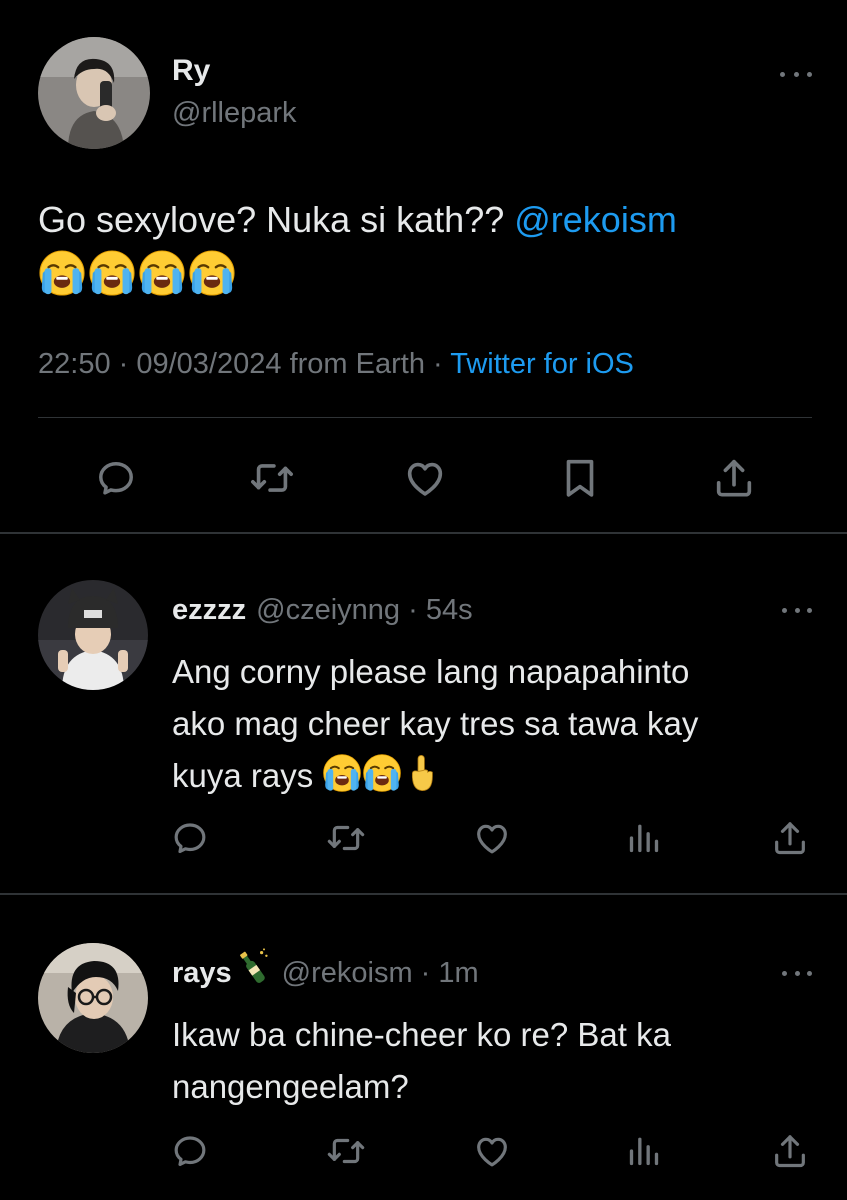 The image size is (847, 1200). I want to click on tweet-source-link: Twitter for iOS, so click(542, 364).